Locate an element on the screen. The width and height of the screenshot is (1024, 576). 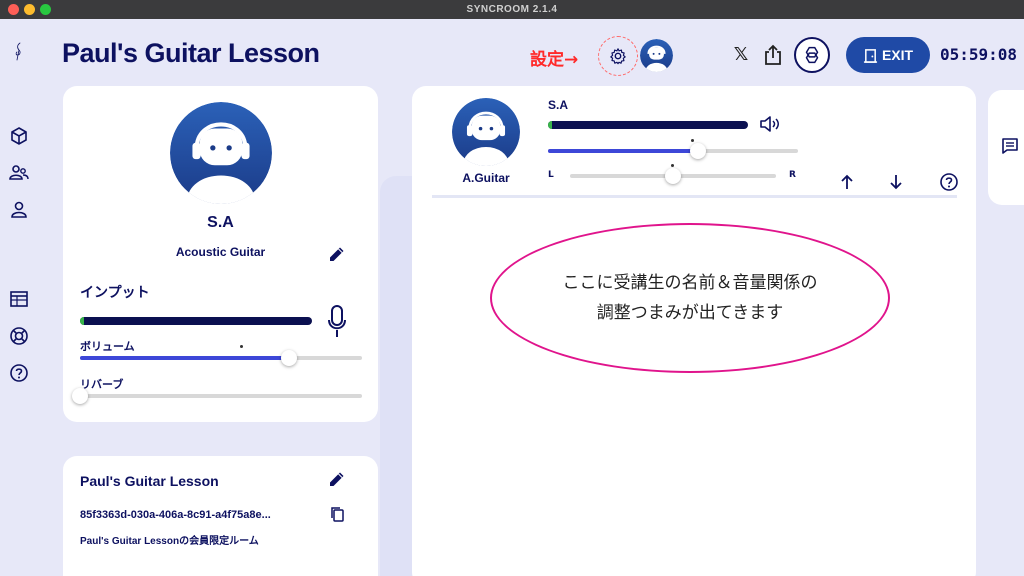
pan-slider-knob is located at coordinates (673, 176).